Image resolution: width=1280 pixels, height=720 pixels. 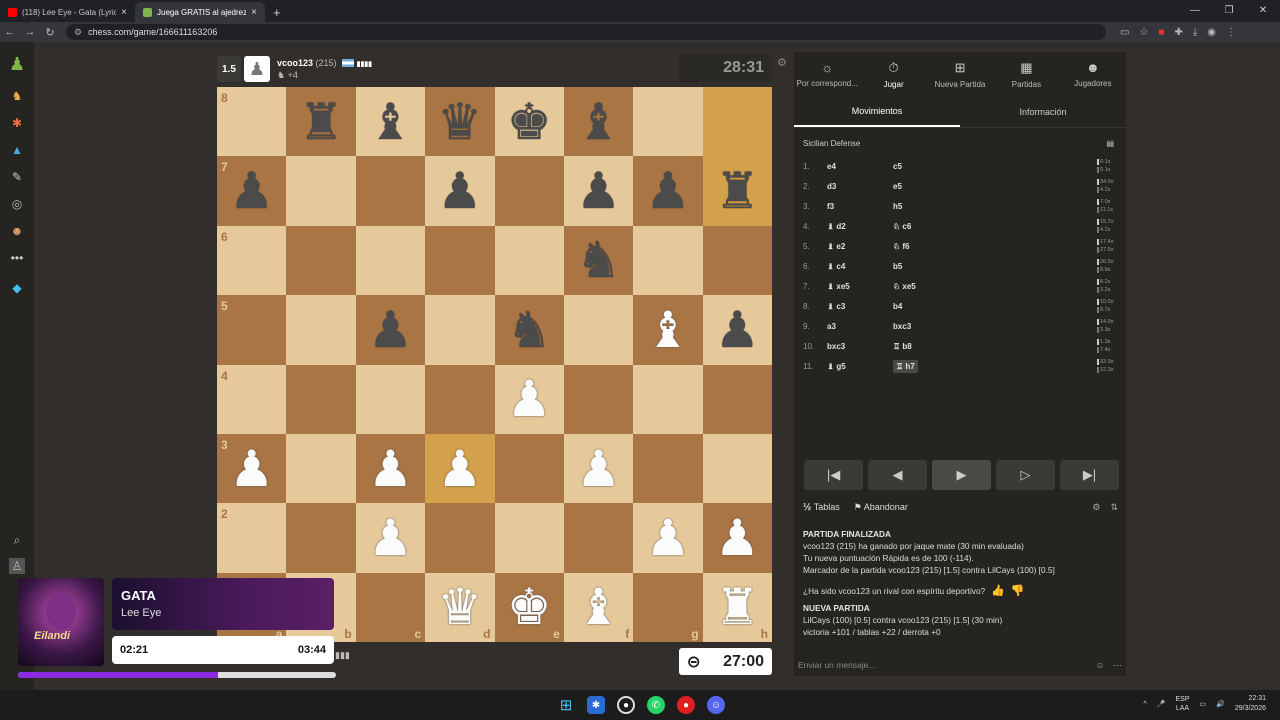 I want to click on play-icon: ♞, so click(x=17, y=96).